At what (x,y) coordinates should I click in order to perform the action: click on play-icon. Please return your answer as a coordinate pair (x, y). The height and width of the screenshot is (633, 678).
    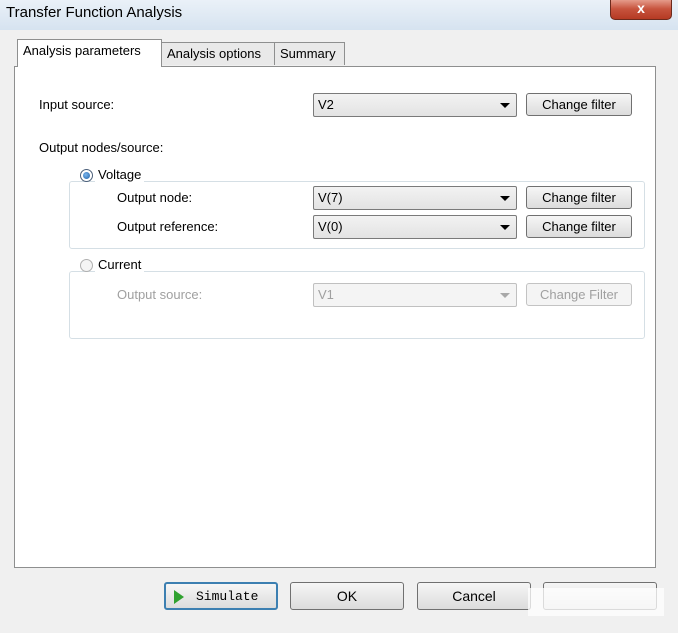
    Looking at the image, I should click on (179, 597).